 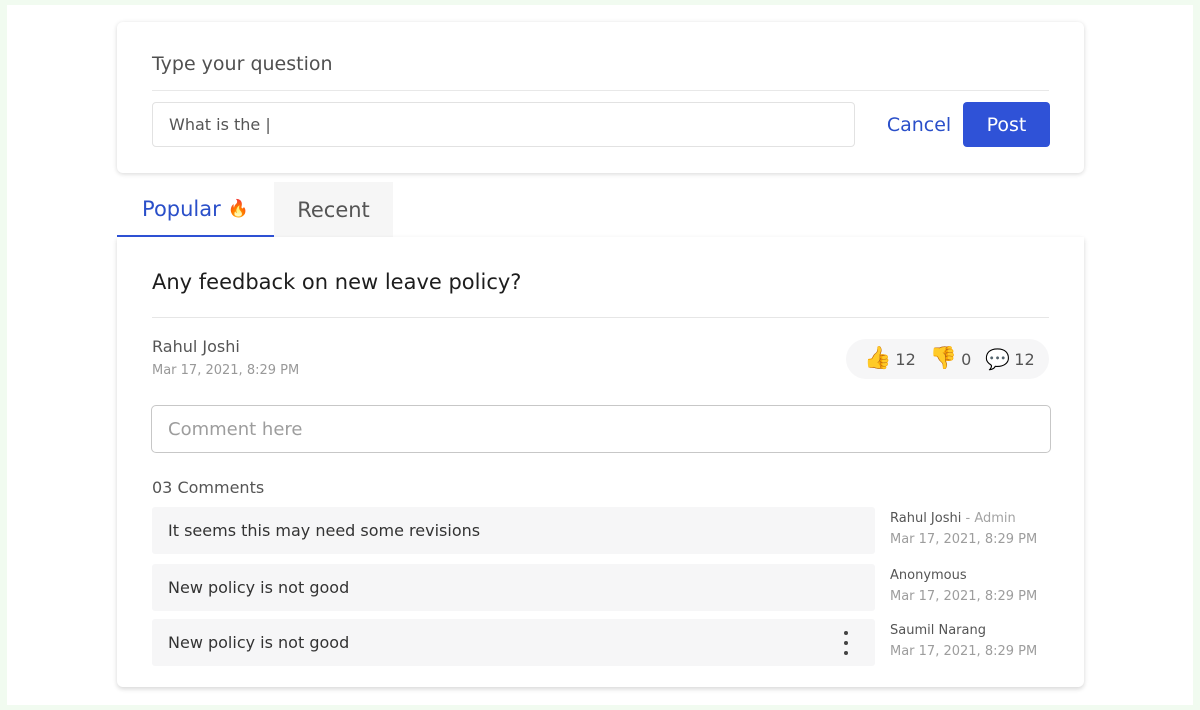 What do you see at coordinates (846, 643) in the screenshot?
I see `more-options-icon` at bounding box center [846, 643].